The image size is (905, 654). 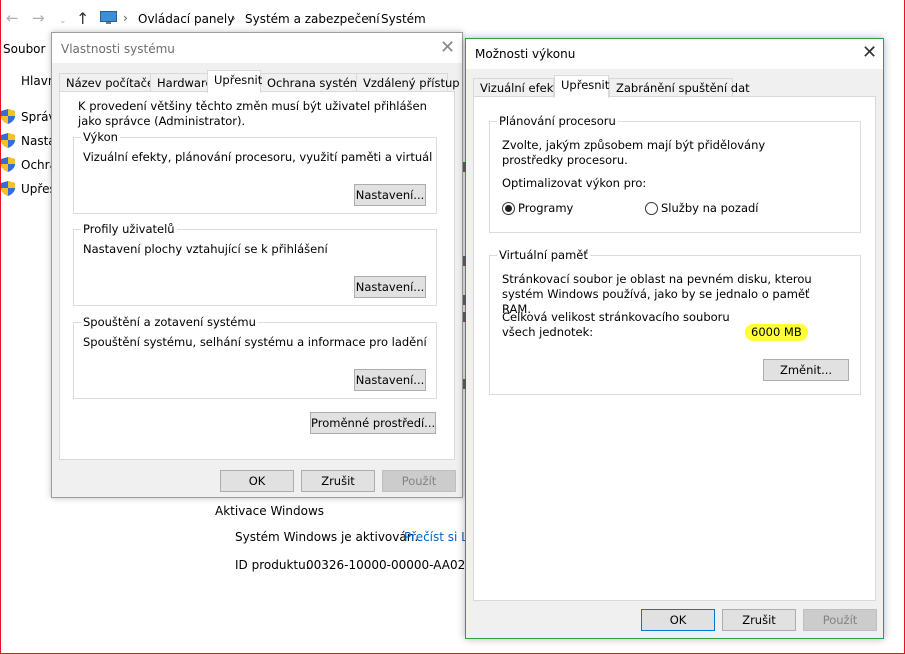 What do you see at coordinates (129, 229) in the screenshot?
I see `user-profiles-label: Profily uživatelů` at bounding box center [129, 229].